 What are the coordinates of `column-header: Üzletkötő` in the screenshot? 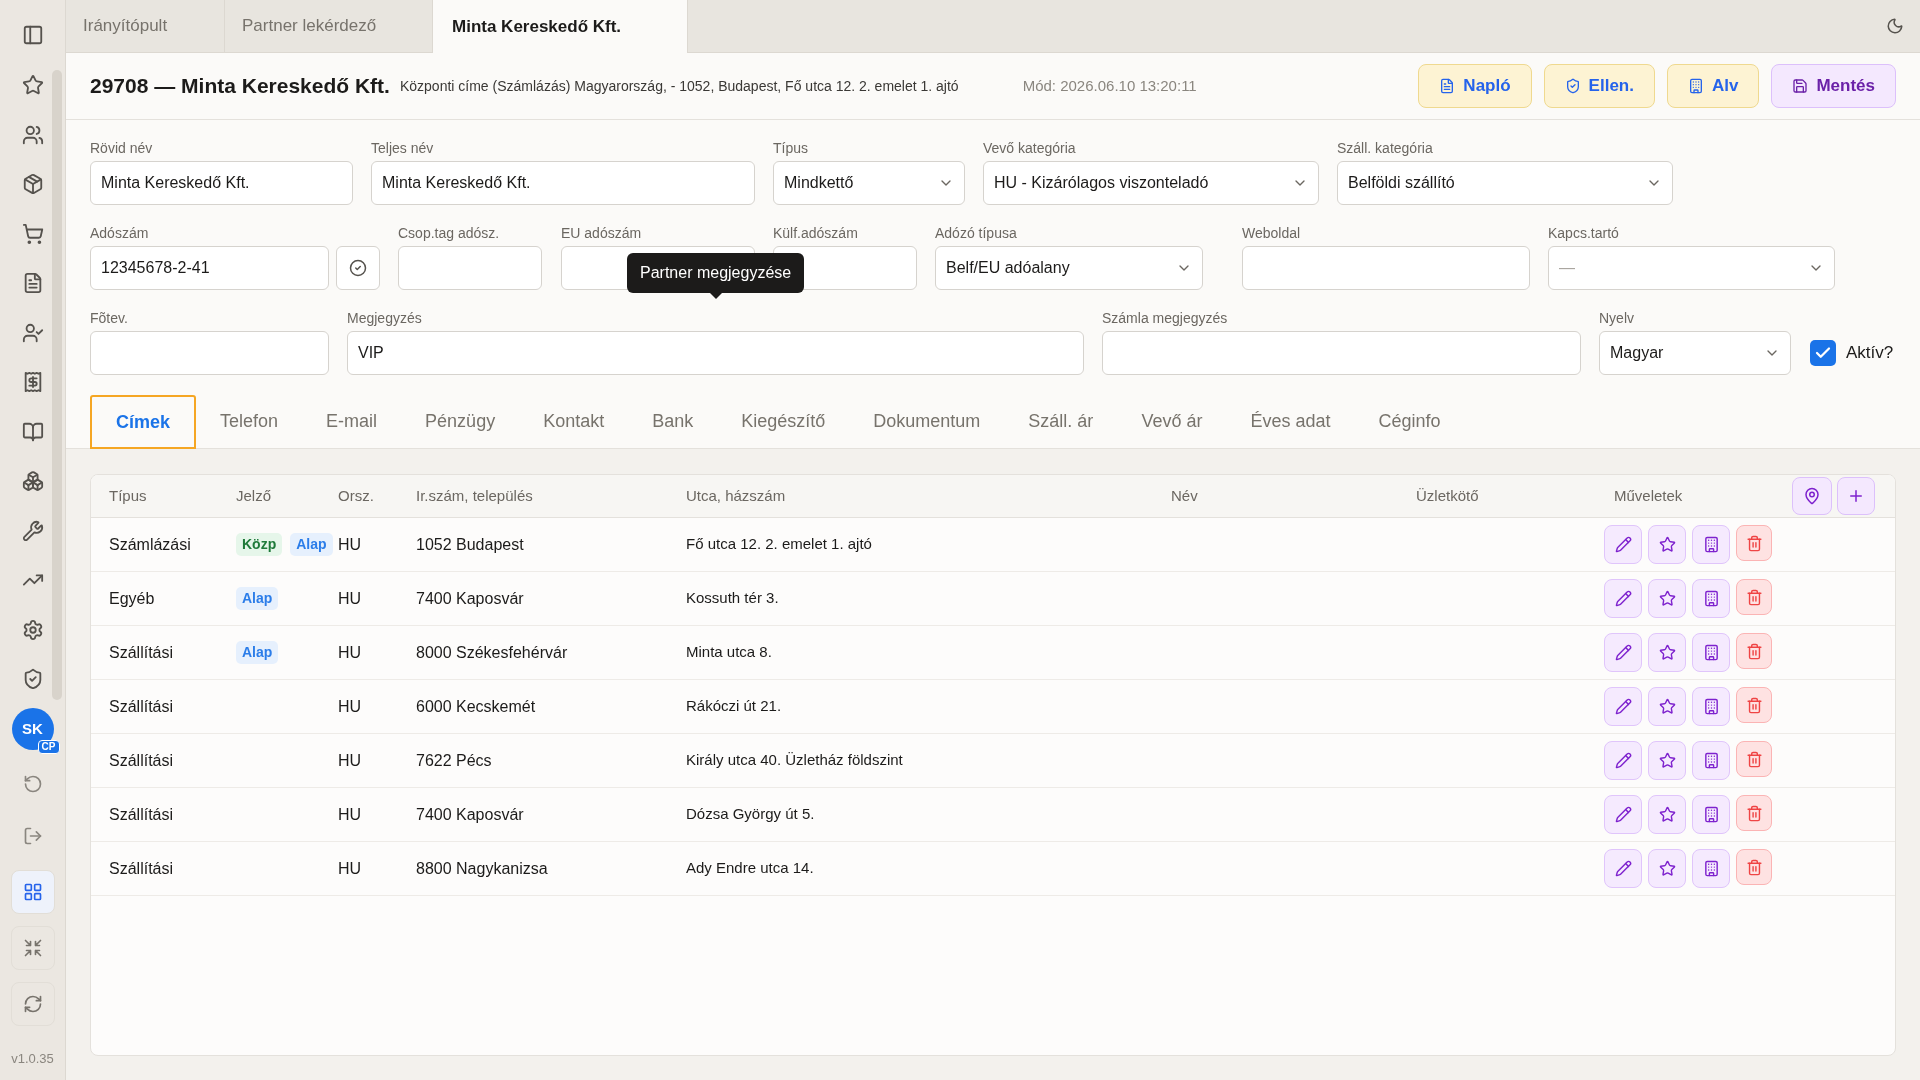 It's located at (1448, 495).